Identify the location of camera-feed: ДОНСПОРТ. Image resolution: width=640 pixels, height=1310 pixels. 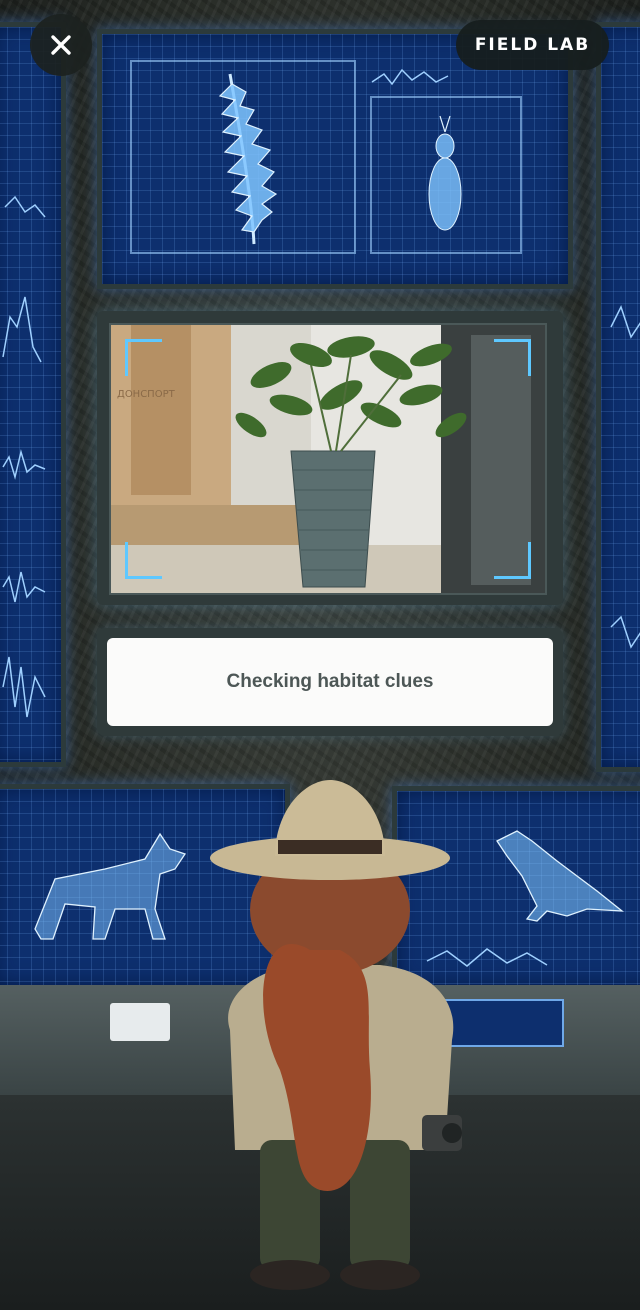
(328, 459).